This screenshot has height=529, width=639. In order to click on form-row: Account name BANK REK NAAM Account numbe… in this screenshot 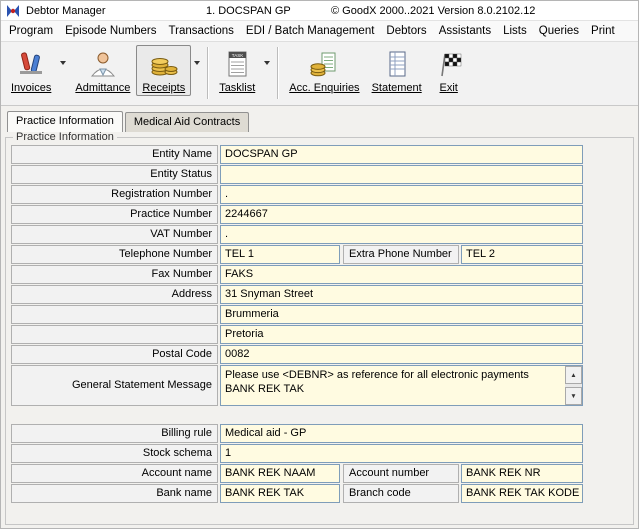, I will do `click(322, 473)`.